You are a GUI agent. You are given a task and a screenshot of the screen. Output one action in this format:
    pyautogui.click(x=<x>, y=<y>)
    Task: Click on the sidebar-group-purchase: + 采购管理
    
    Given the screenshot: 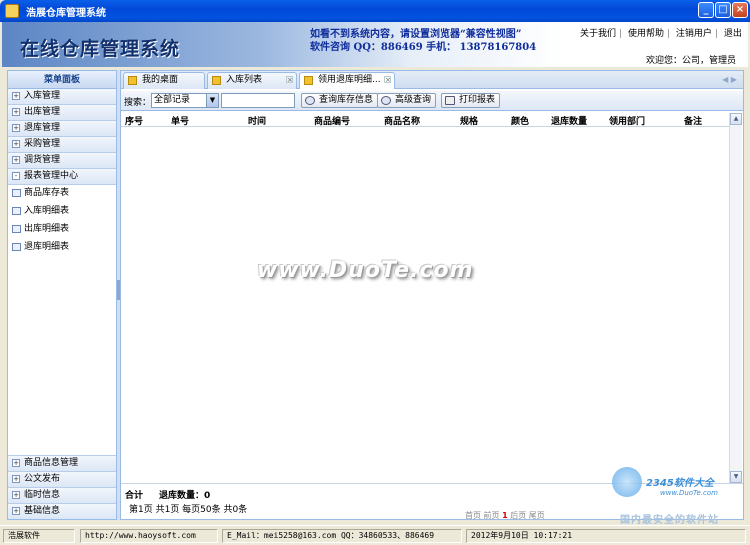 What is the action you would take?
    pyautogui.click(x=62, y=145)
    